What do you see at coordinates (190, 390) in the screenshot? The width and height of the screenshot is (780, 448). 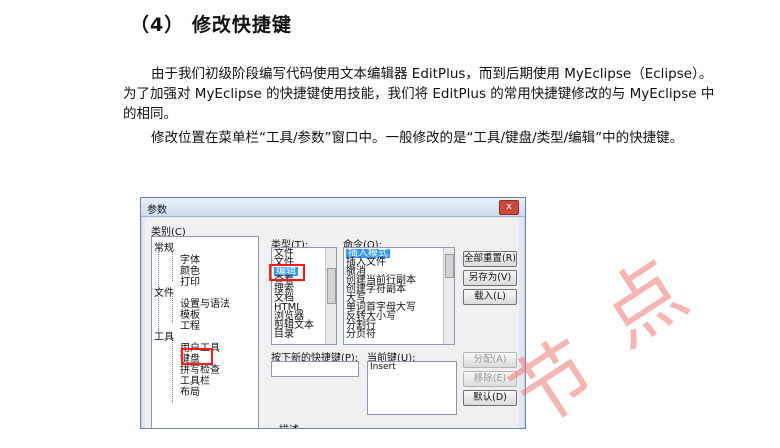 I see `tree-item-layout: 布局` at bounding box center [190, 390].